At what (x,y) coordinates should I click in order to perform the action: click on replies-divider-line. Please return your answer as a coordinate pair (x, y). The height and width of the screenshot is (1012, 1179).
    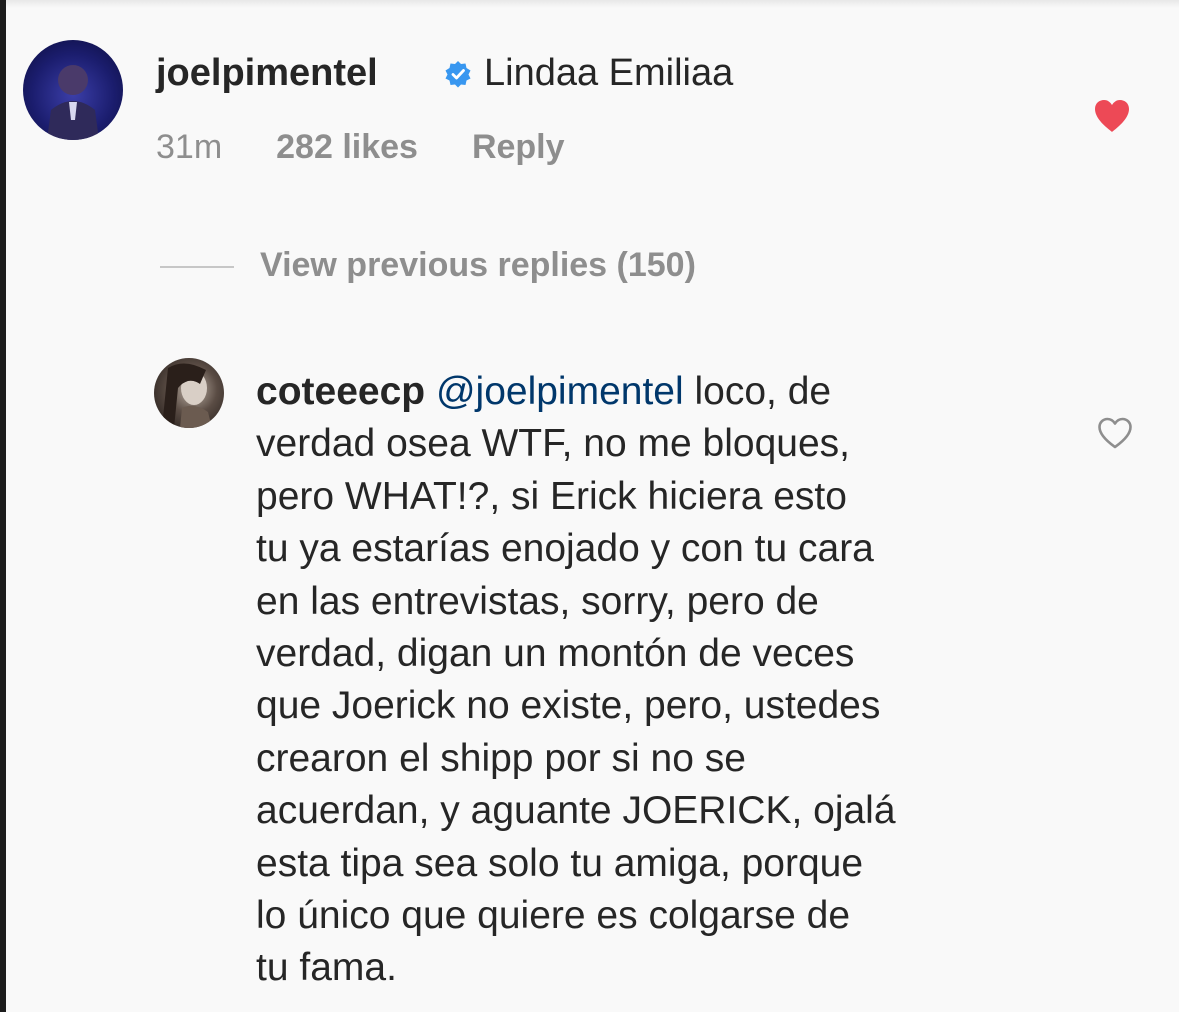
    Looking at the image, I should click on (197, 267).